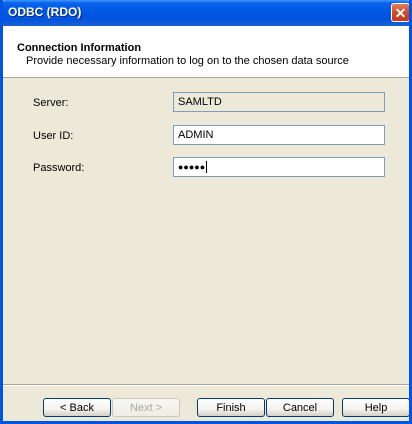  What do you see at coordinates (279, 102) in the screenshot?
I see `server-field: SAMLTD` at bounding box center [279, 102].